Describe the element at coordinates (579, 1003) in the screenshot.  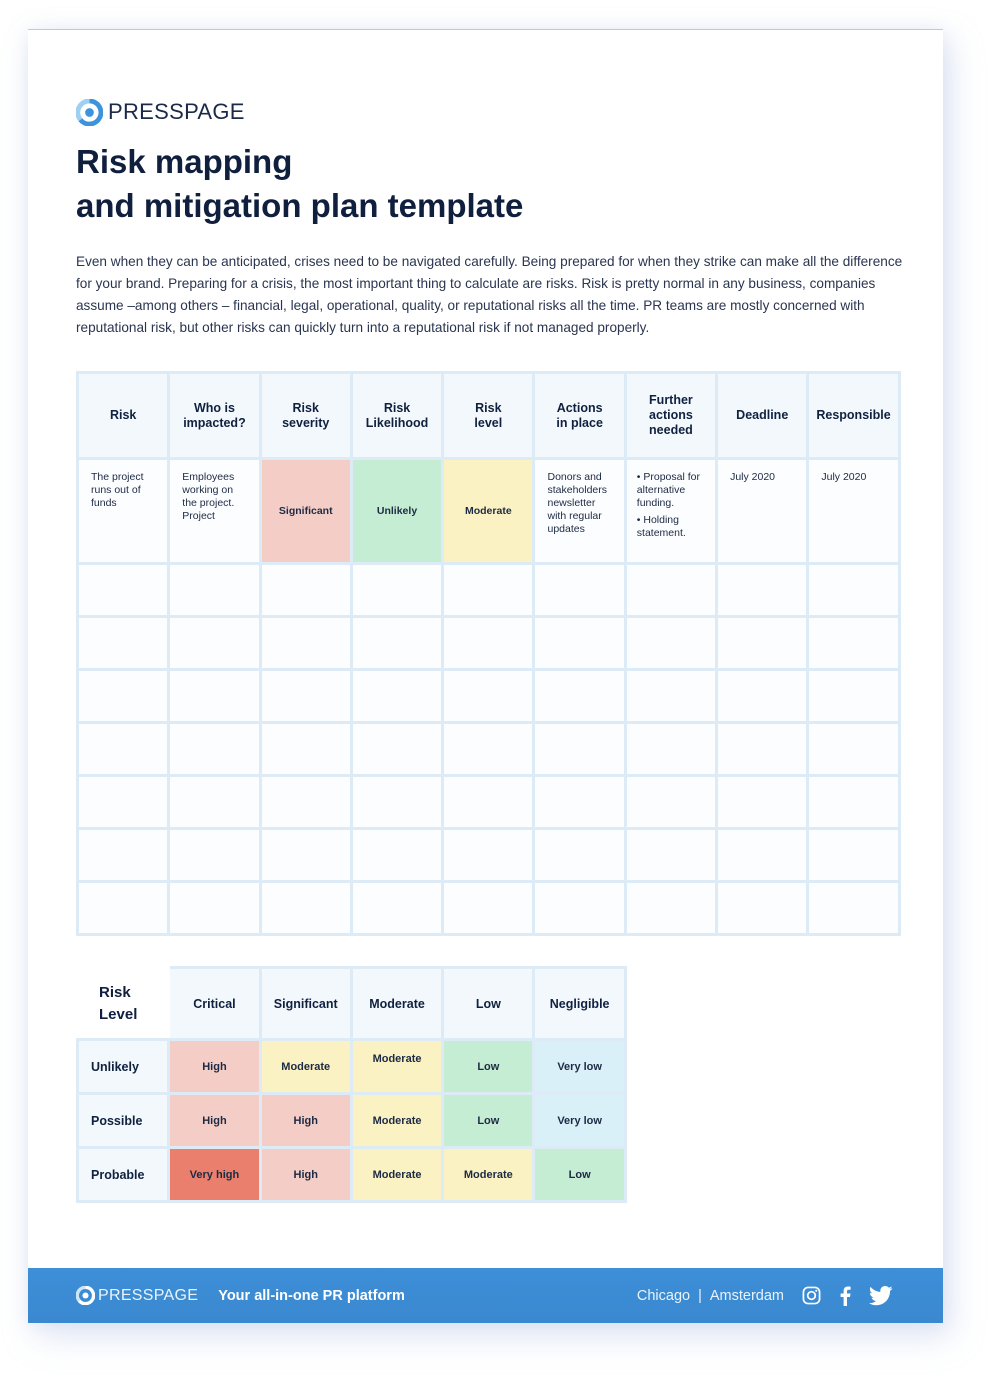
I see `matrix-col-negligible: Negligible` at that location.